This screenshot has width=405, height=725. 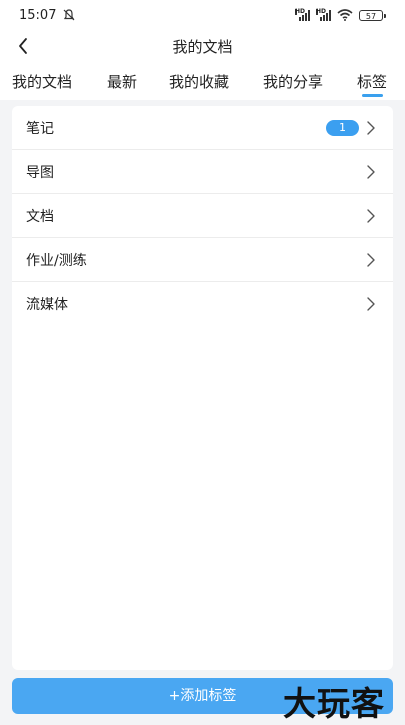 What do you see at coordinates (202, 304) in the screenshot?
I see `tag-row-streaming: 流媒体` at bounding box center [202, 304].